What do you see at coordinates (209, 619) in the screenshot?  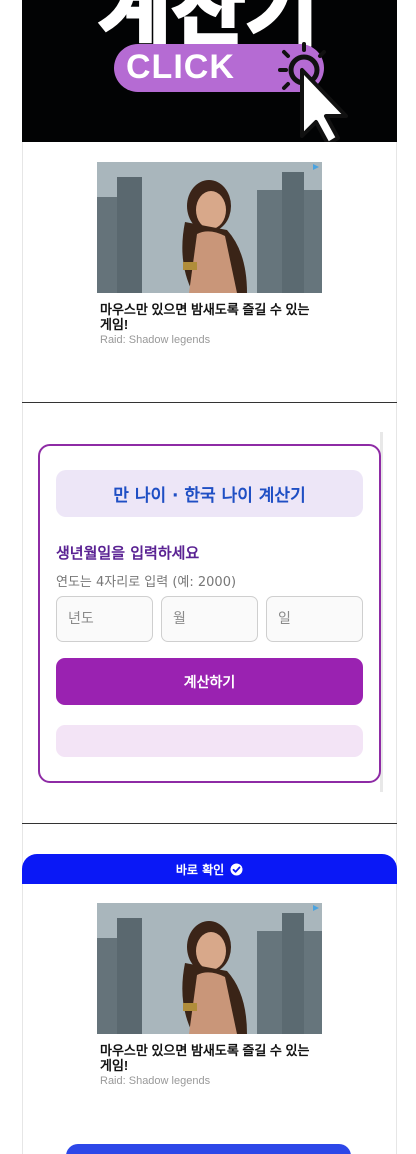 I see `month-input` at bounding box center [209, 619].